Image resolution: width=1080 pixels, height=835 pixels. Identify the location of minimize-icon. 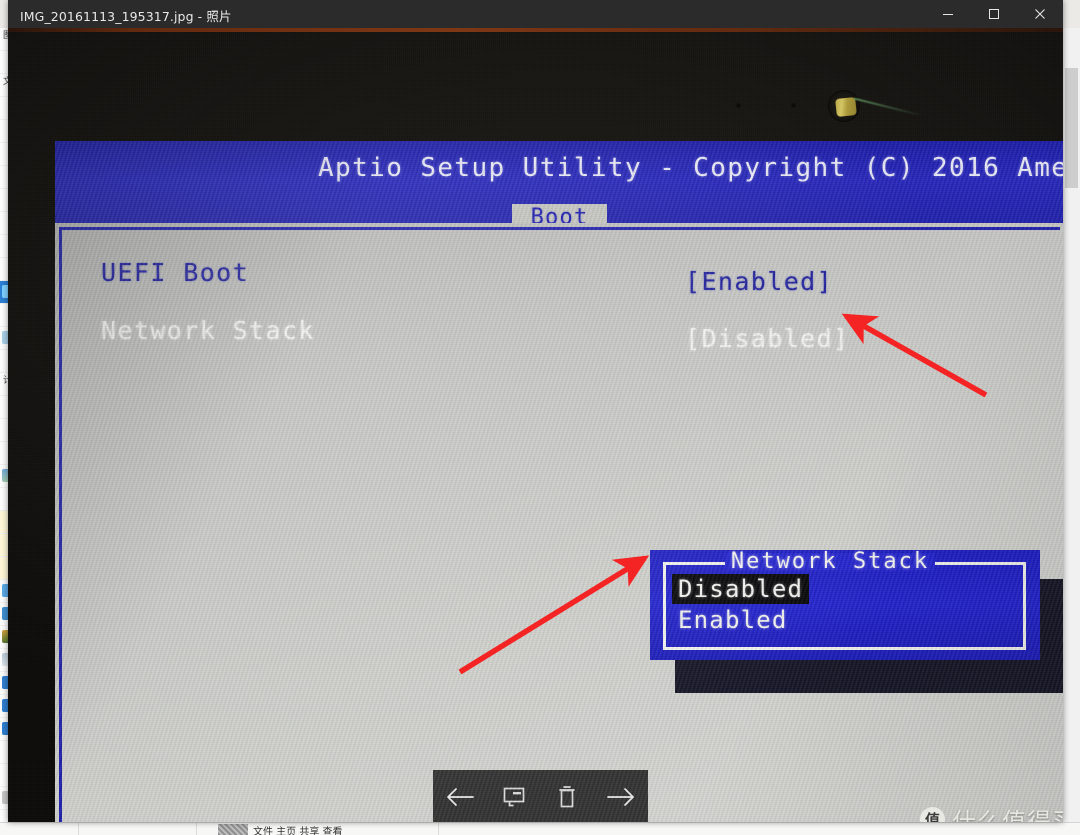
(948, 14).